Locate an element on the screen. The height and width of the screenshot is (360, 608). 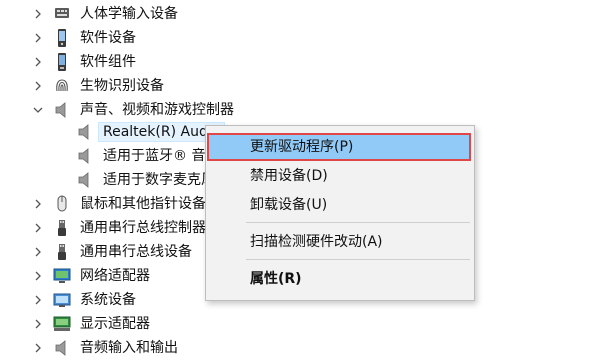
tree-item-hid: 人体学输入设备 is located at coordinates (304, 14).